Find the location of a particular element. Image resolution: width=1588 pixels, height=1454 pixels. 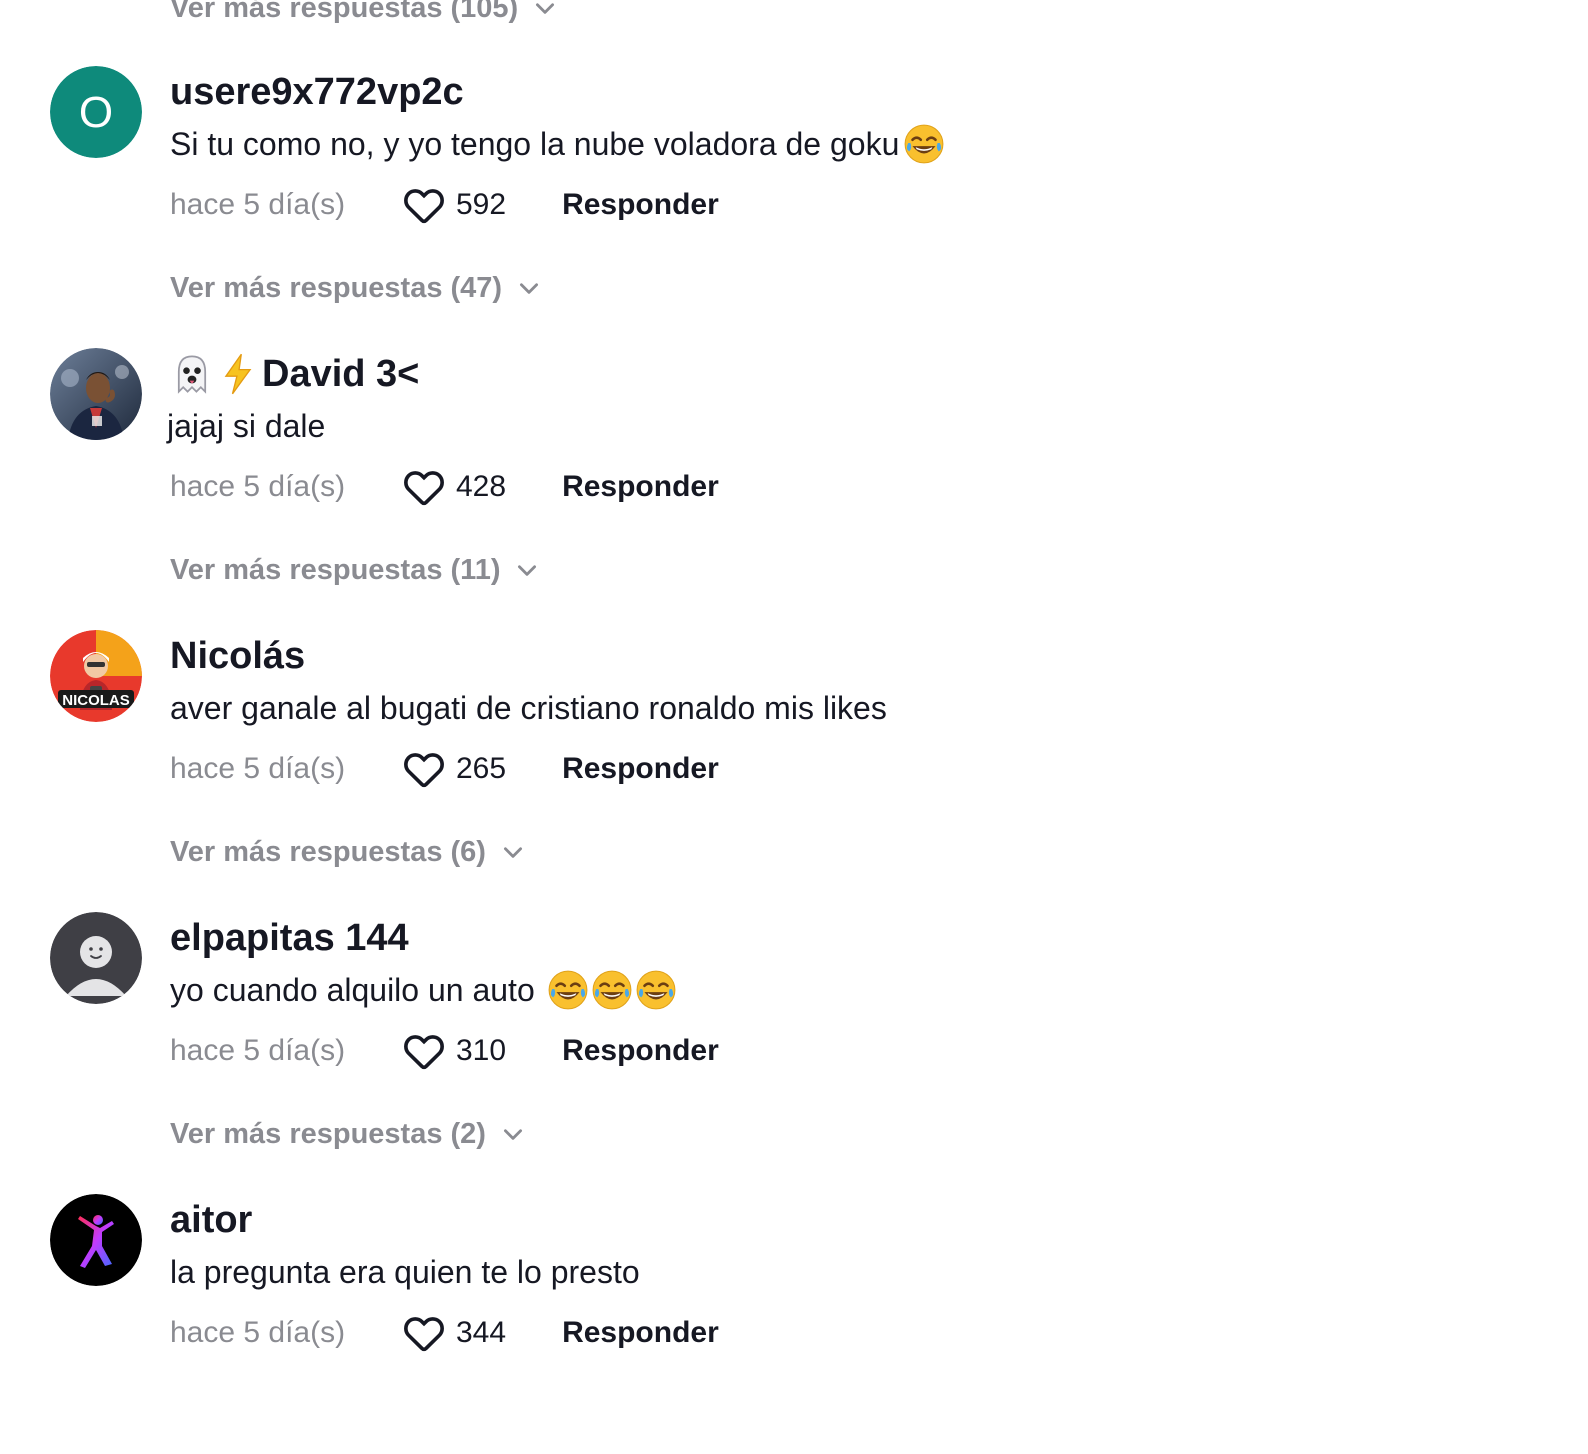

like-button: 344 is located at coordinates (454, 1333).